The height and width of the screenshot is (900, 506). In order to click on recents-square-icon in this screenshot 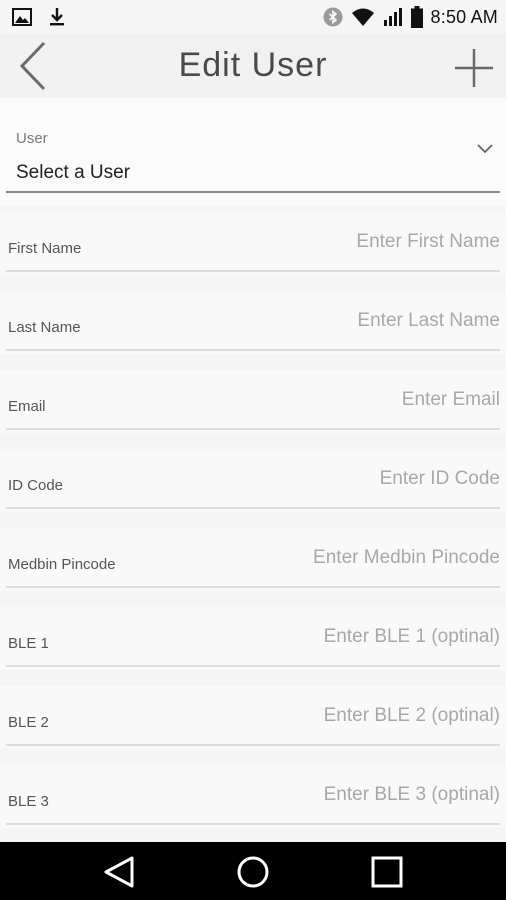, I will do `click(387, 872)`.